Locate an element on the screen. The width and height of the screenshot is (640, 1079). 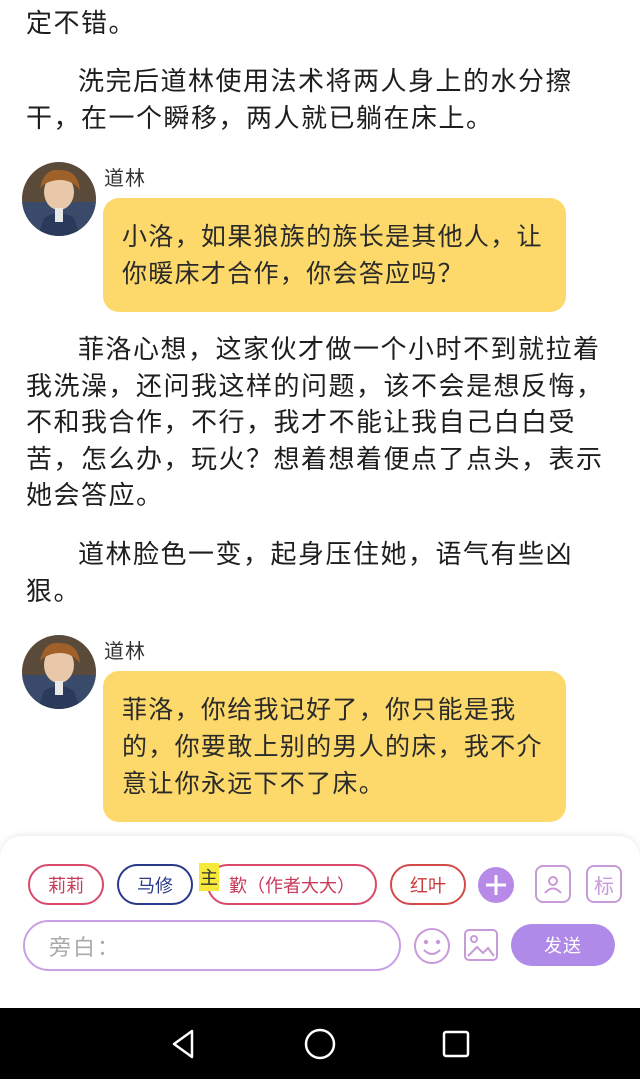
character-chip-matthew: 马修 is located at coordinates (155, 884).